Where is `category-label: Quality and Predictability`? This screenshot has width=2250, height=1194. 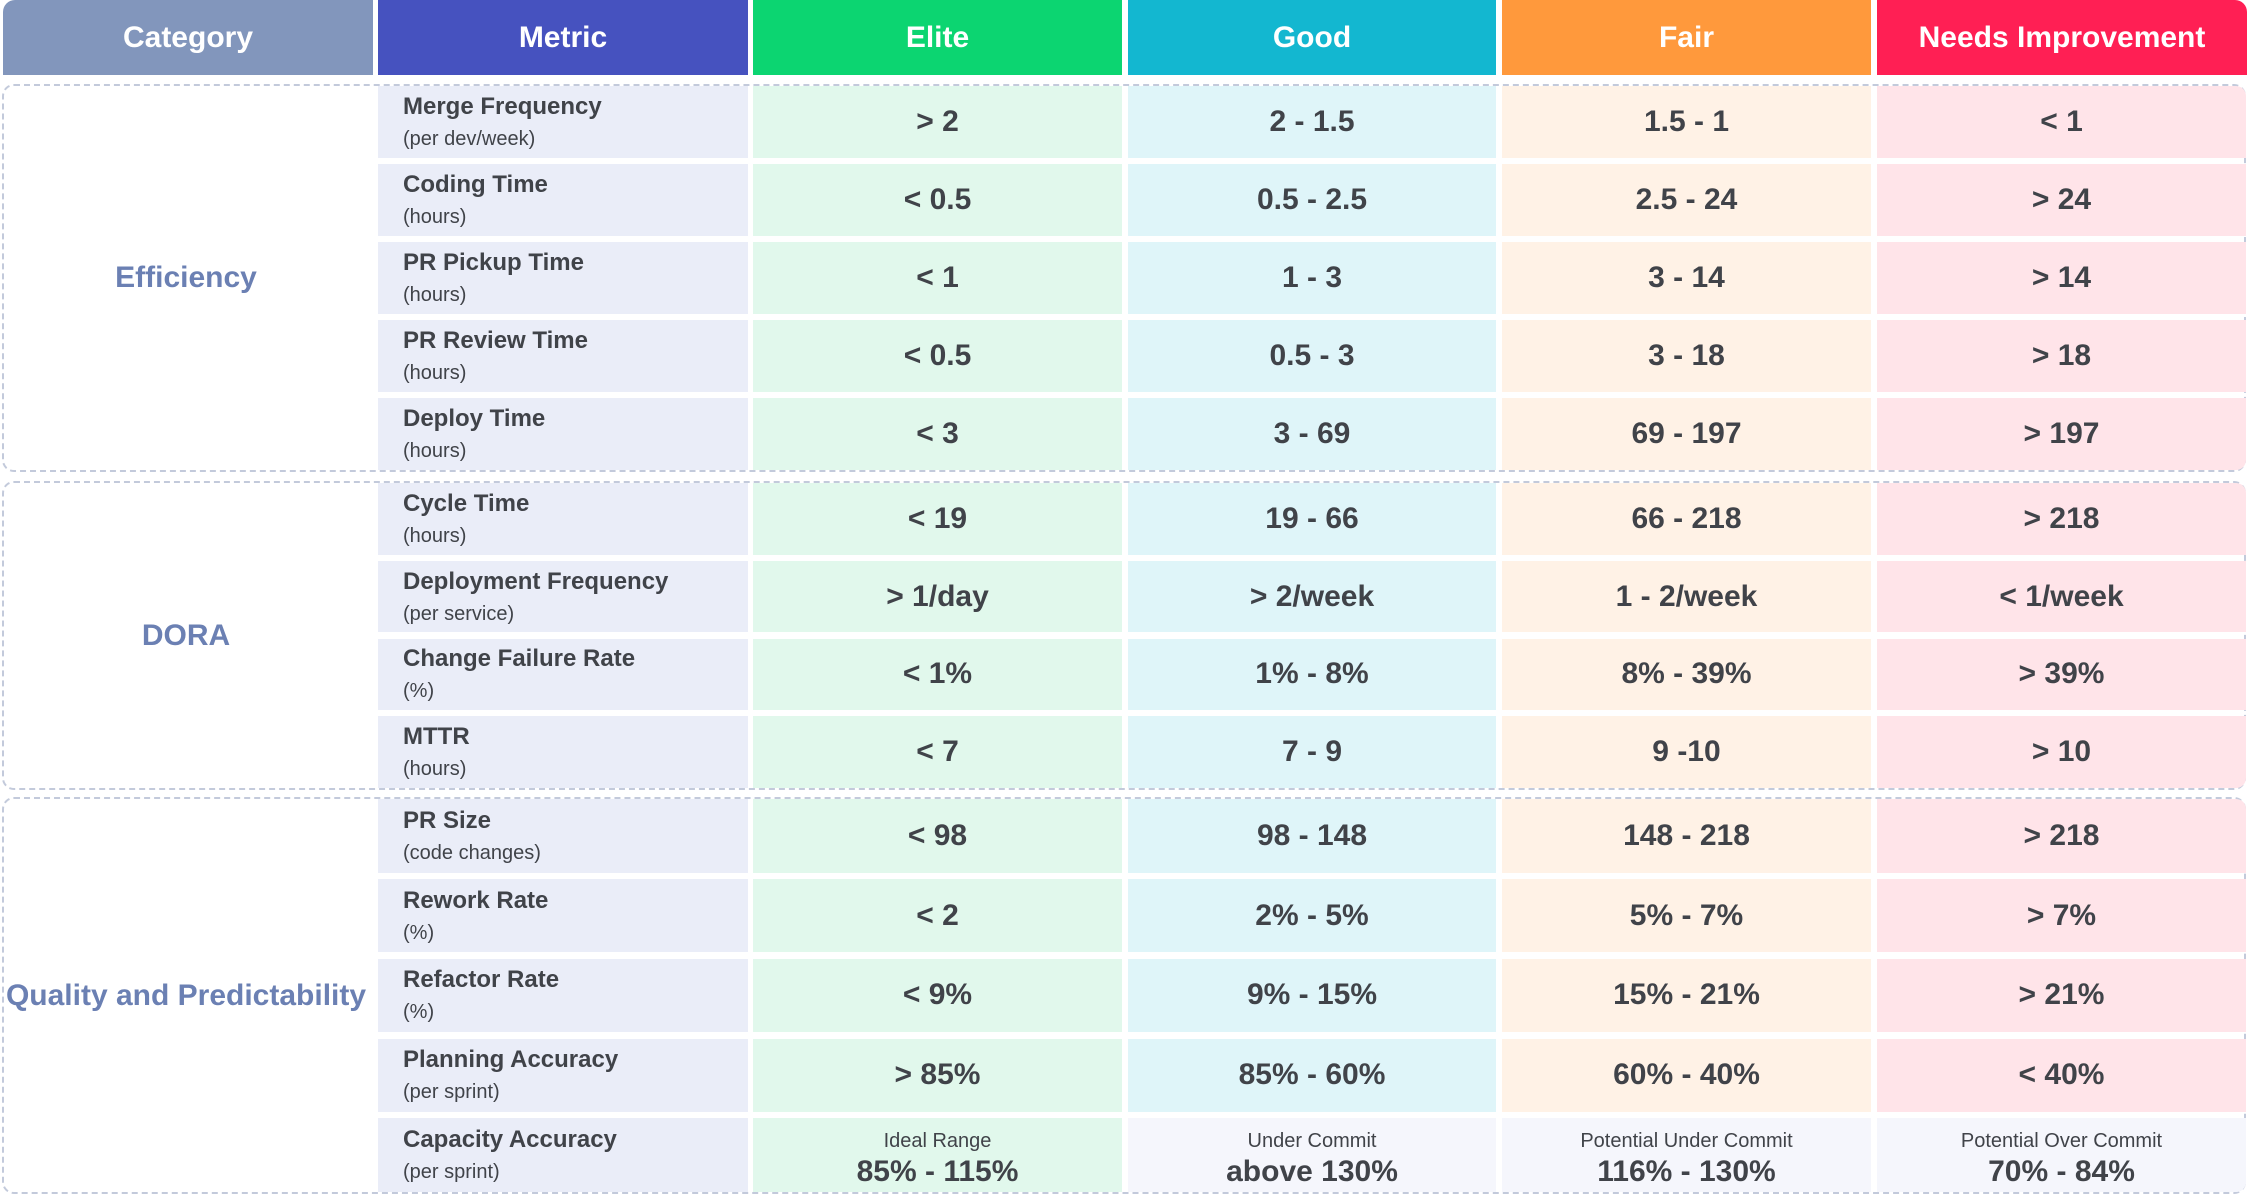 category-label: Quality and Predictability is located at coordinates (186, 995).